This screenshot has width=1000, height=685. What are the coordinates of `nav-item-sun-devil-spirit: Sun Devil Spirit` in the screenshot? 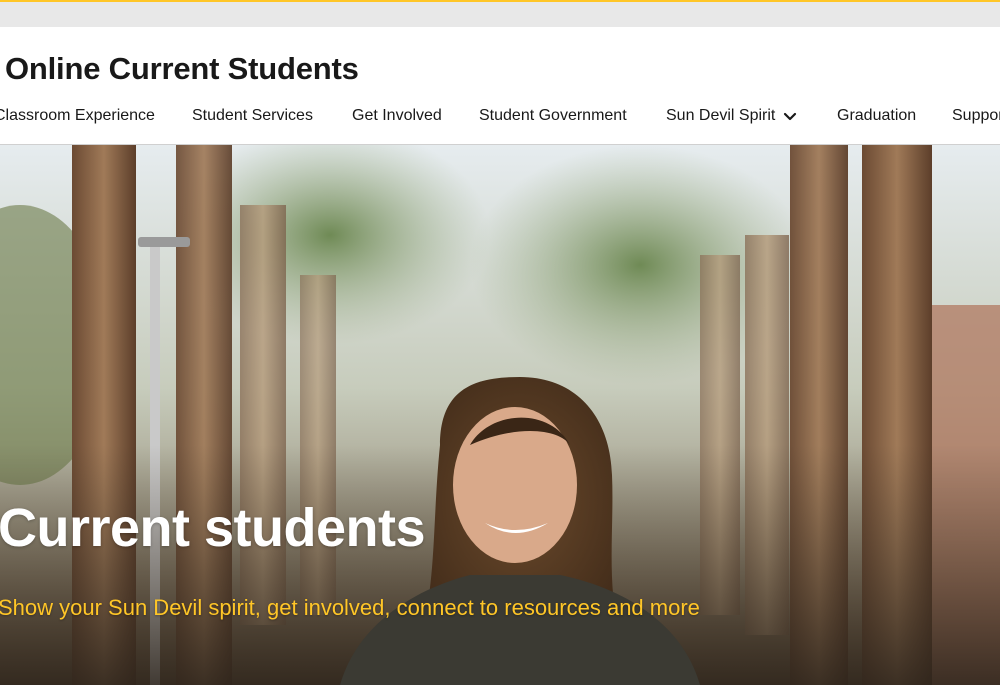 It's located at (732, 116).